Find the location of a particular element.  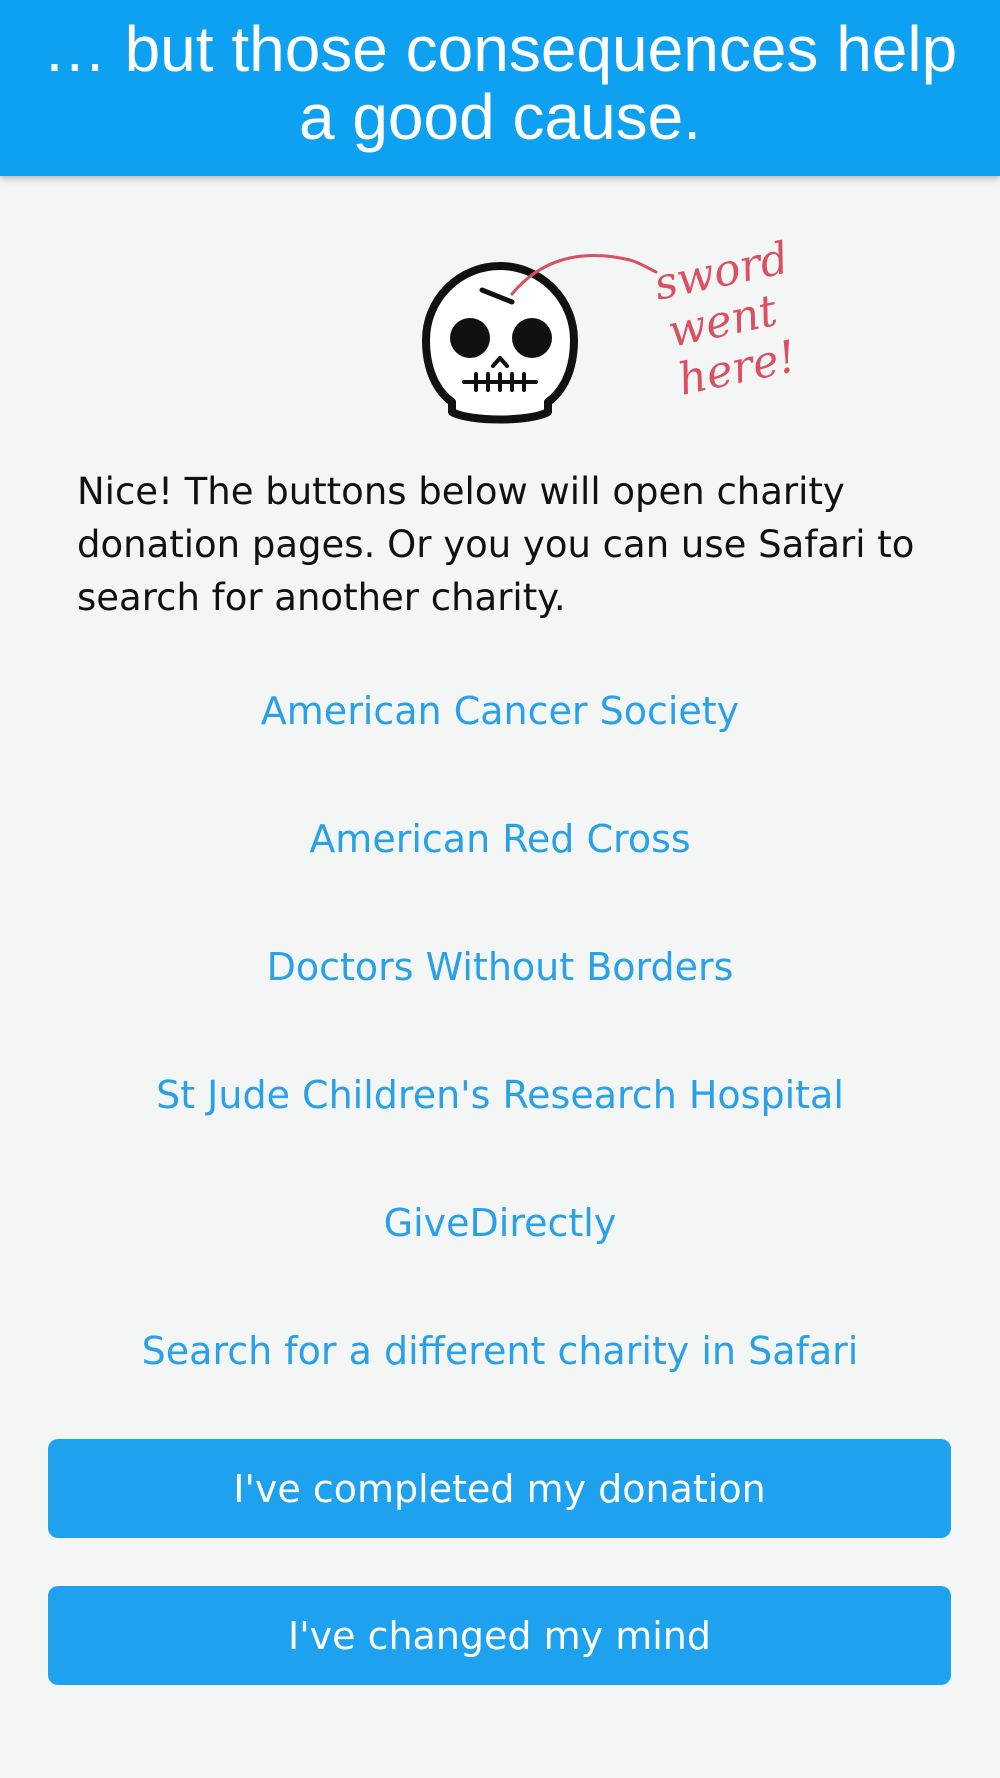

sword-annotation: sword went here! is located at coordinates (725, 319).